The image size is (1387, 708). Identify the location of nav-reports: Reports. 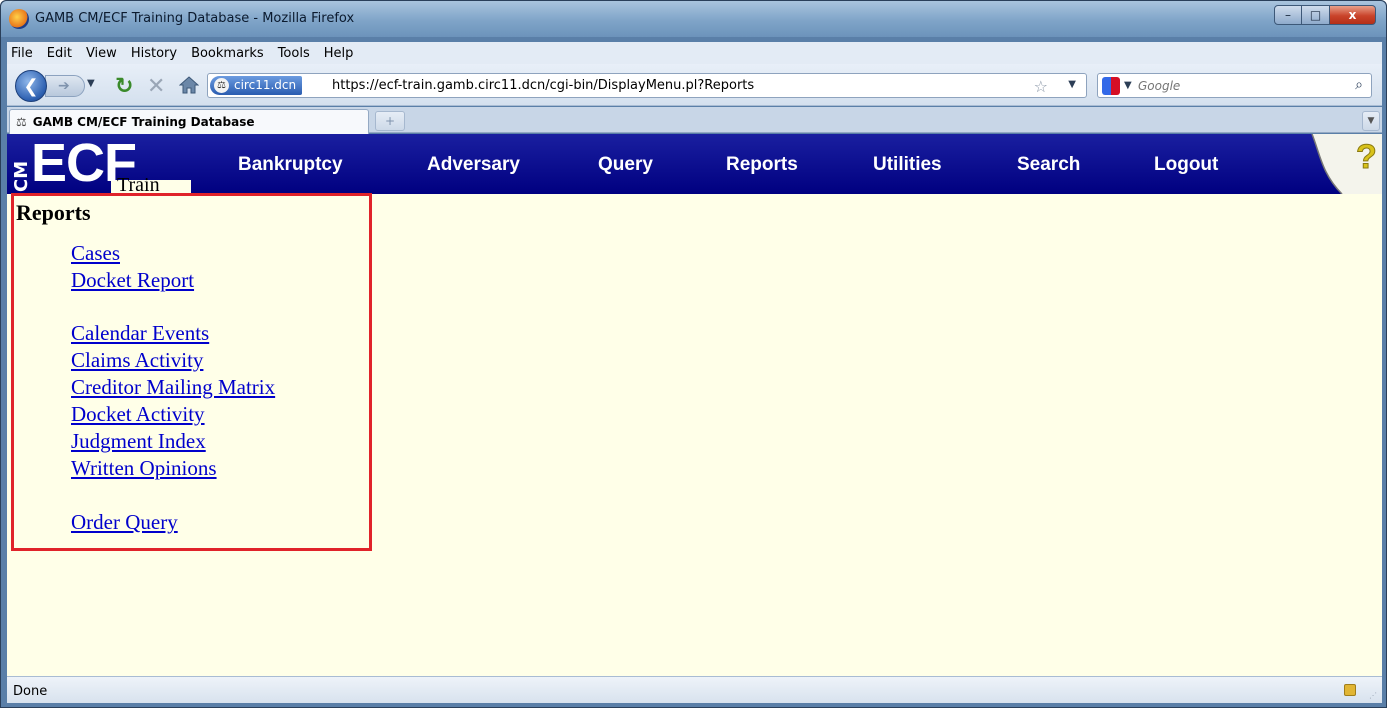
(762, 165).